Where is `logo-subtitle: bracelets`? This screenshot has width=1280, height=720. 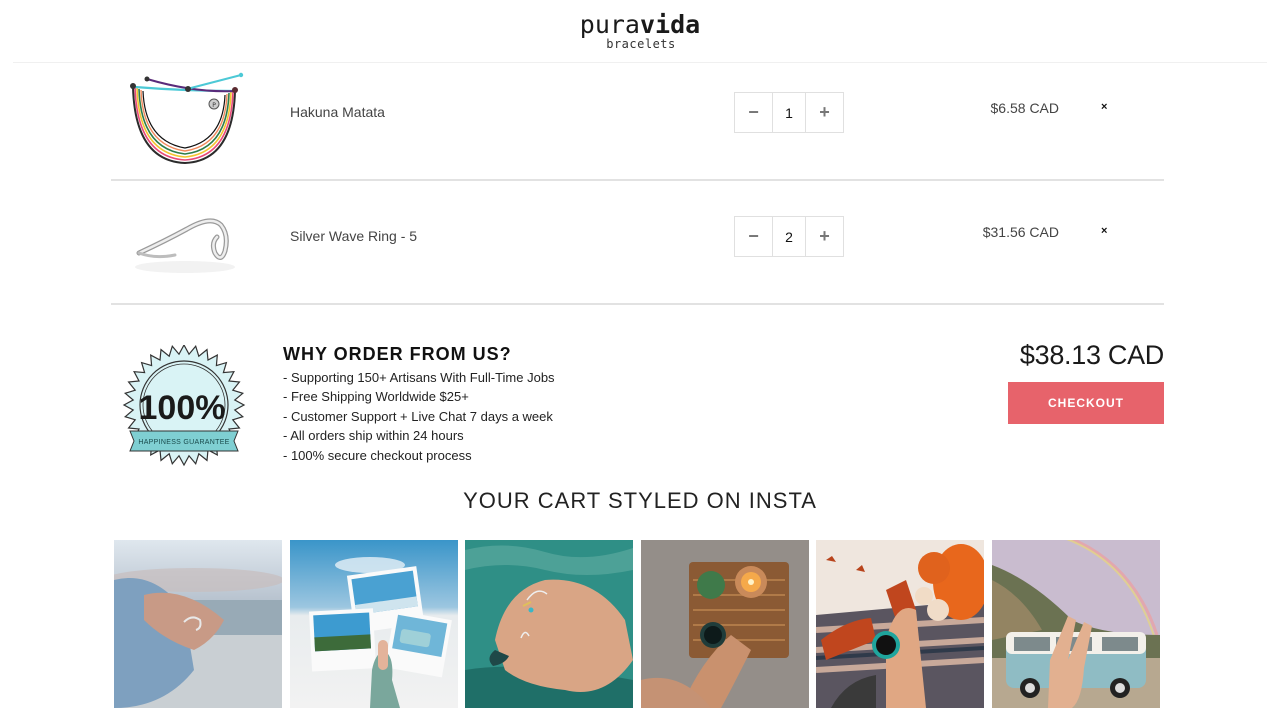
logo-subtitle: bracelets is located at coordinates (641, 44).